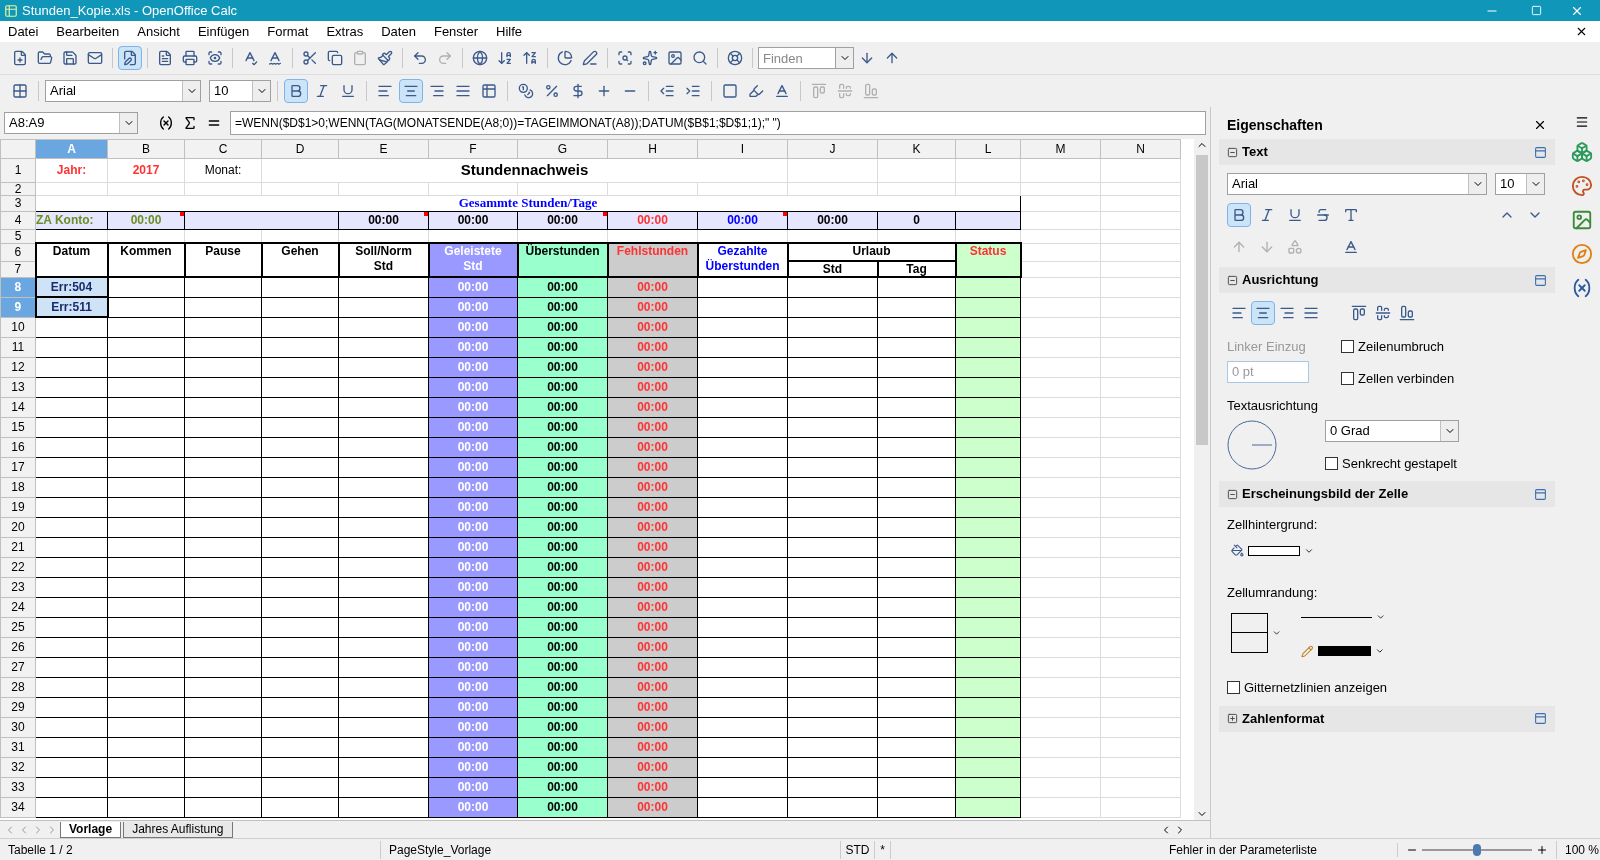  I want to click on close-icon, so click(1540, 125).